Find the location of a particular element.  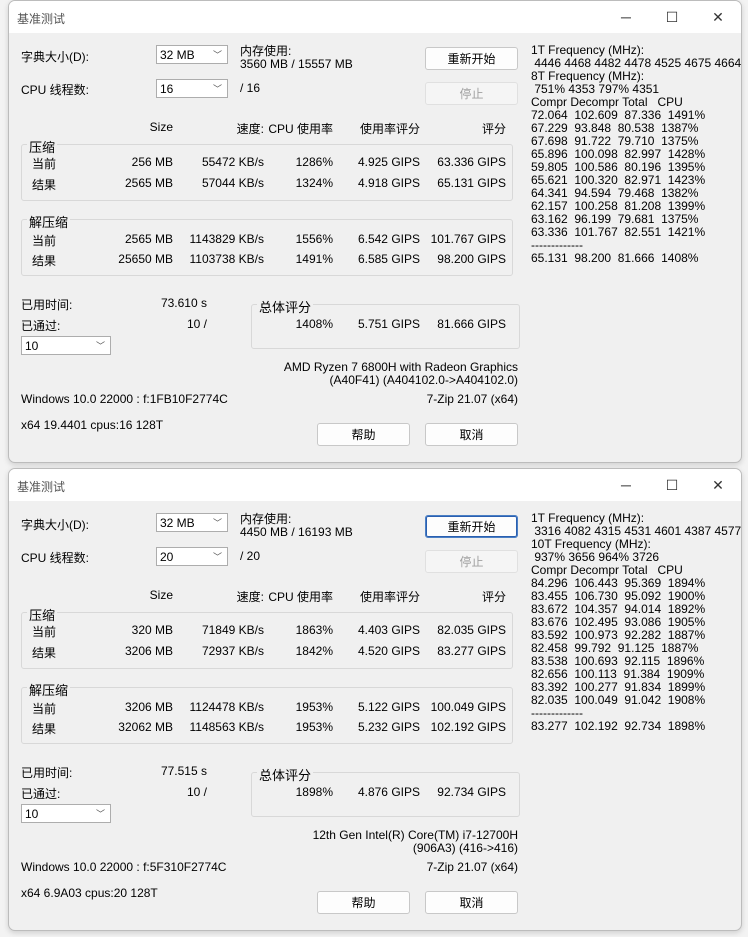

cell-score: 98.200 GIPS is located at coordinates (471, 259).